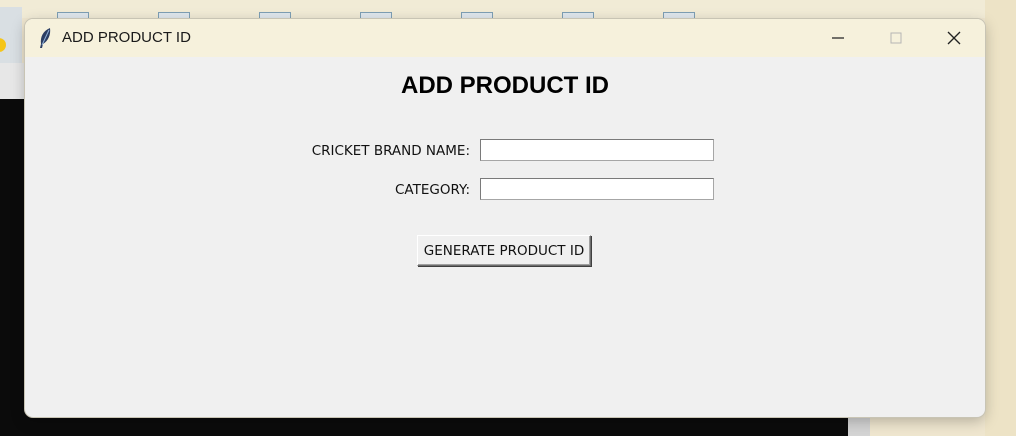 This screenshot has width=1016, height=436. I want to click on brand-name-label: CRICKET BRAND NAME:, so click(390, 151).